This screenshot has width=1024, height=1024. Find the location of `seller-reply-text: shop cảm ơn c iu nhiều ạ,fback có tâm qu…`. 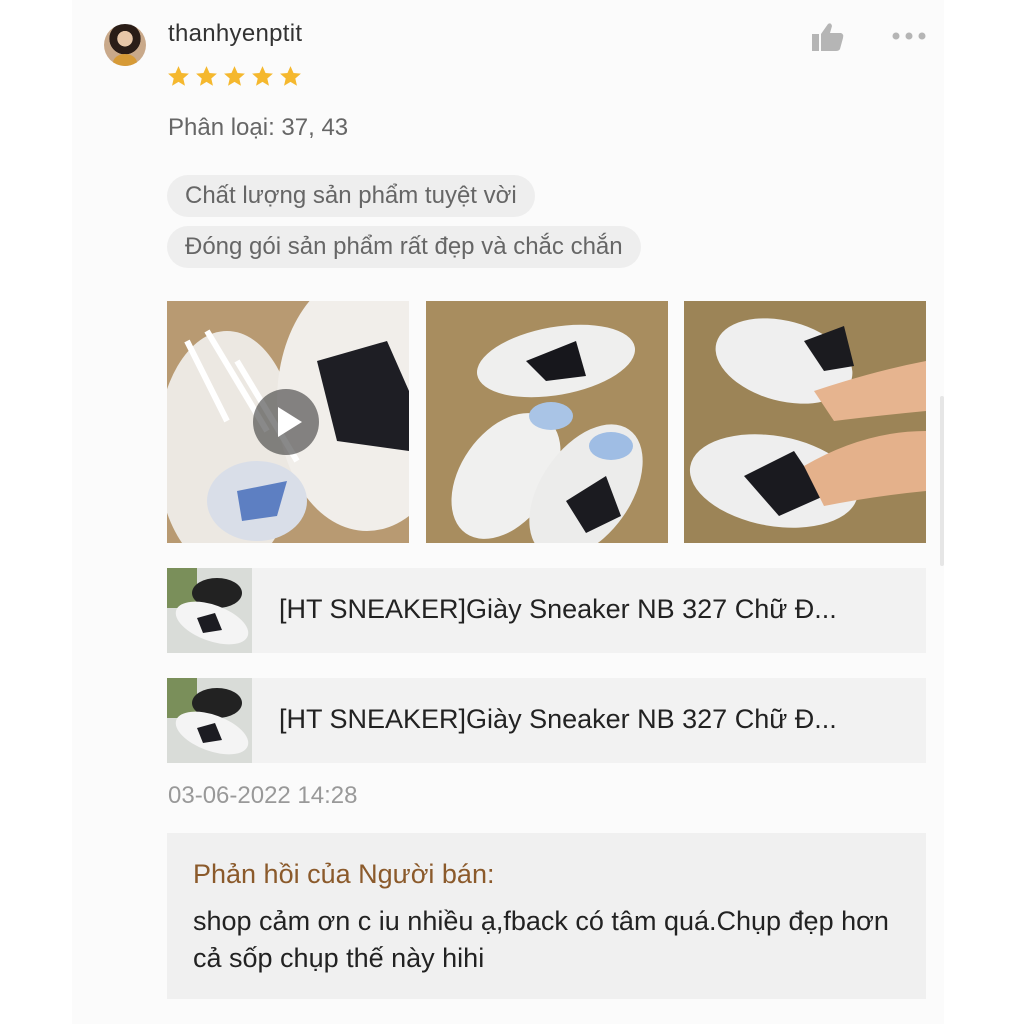

seller-reply-text: shop cảm ơn c iu nhiều ạ,fback có tâm qu… is located at coordinates (541, 939).